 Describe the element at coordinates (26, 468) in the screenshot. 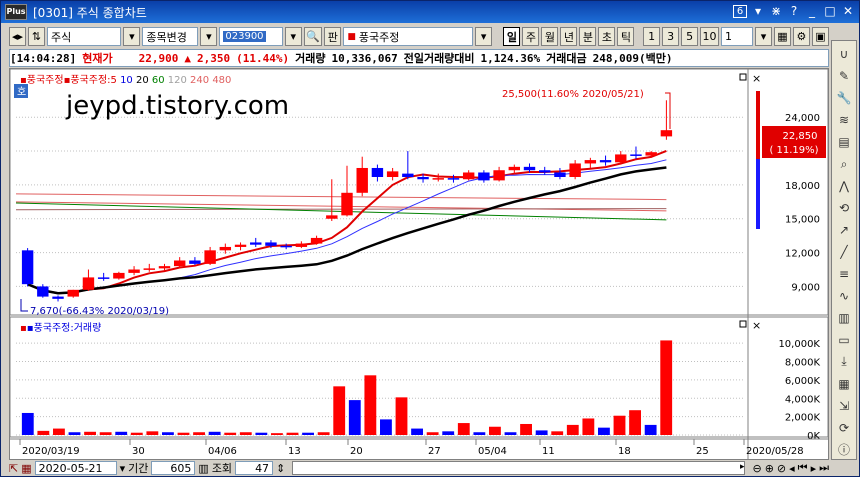

I see `calendar-icon: ▦` at that location.